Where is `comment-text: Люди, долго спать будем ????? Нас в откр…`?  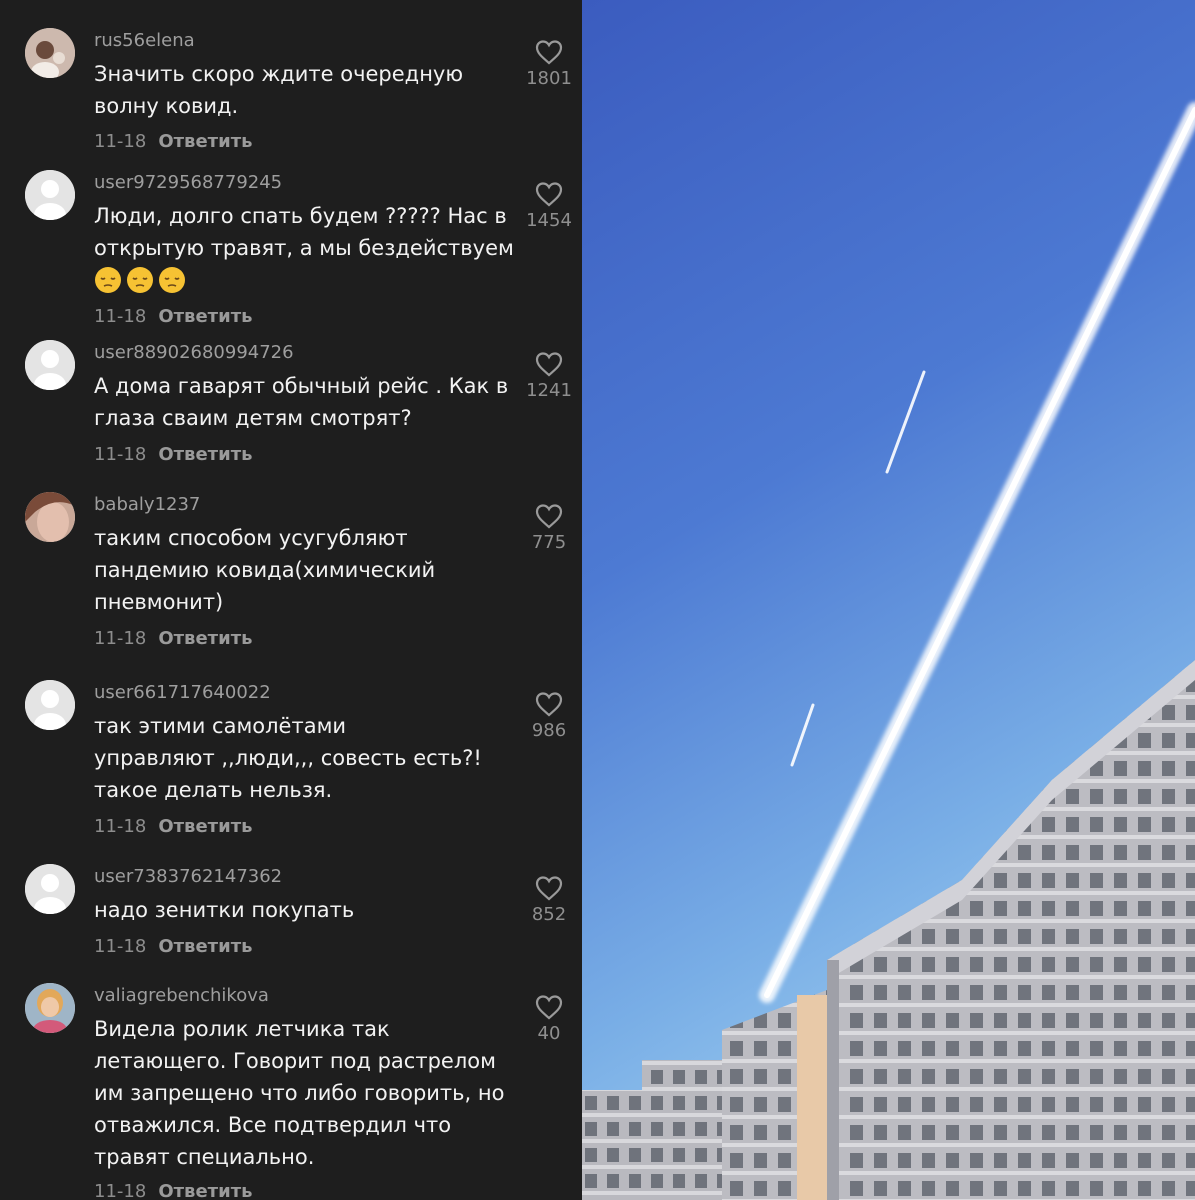
comment-text: Люди, долго спать будем ????? Нас в откр… is located at coordinates (304, 232).